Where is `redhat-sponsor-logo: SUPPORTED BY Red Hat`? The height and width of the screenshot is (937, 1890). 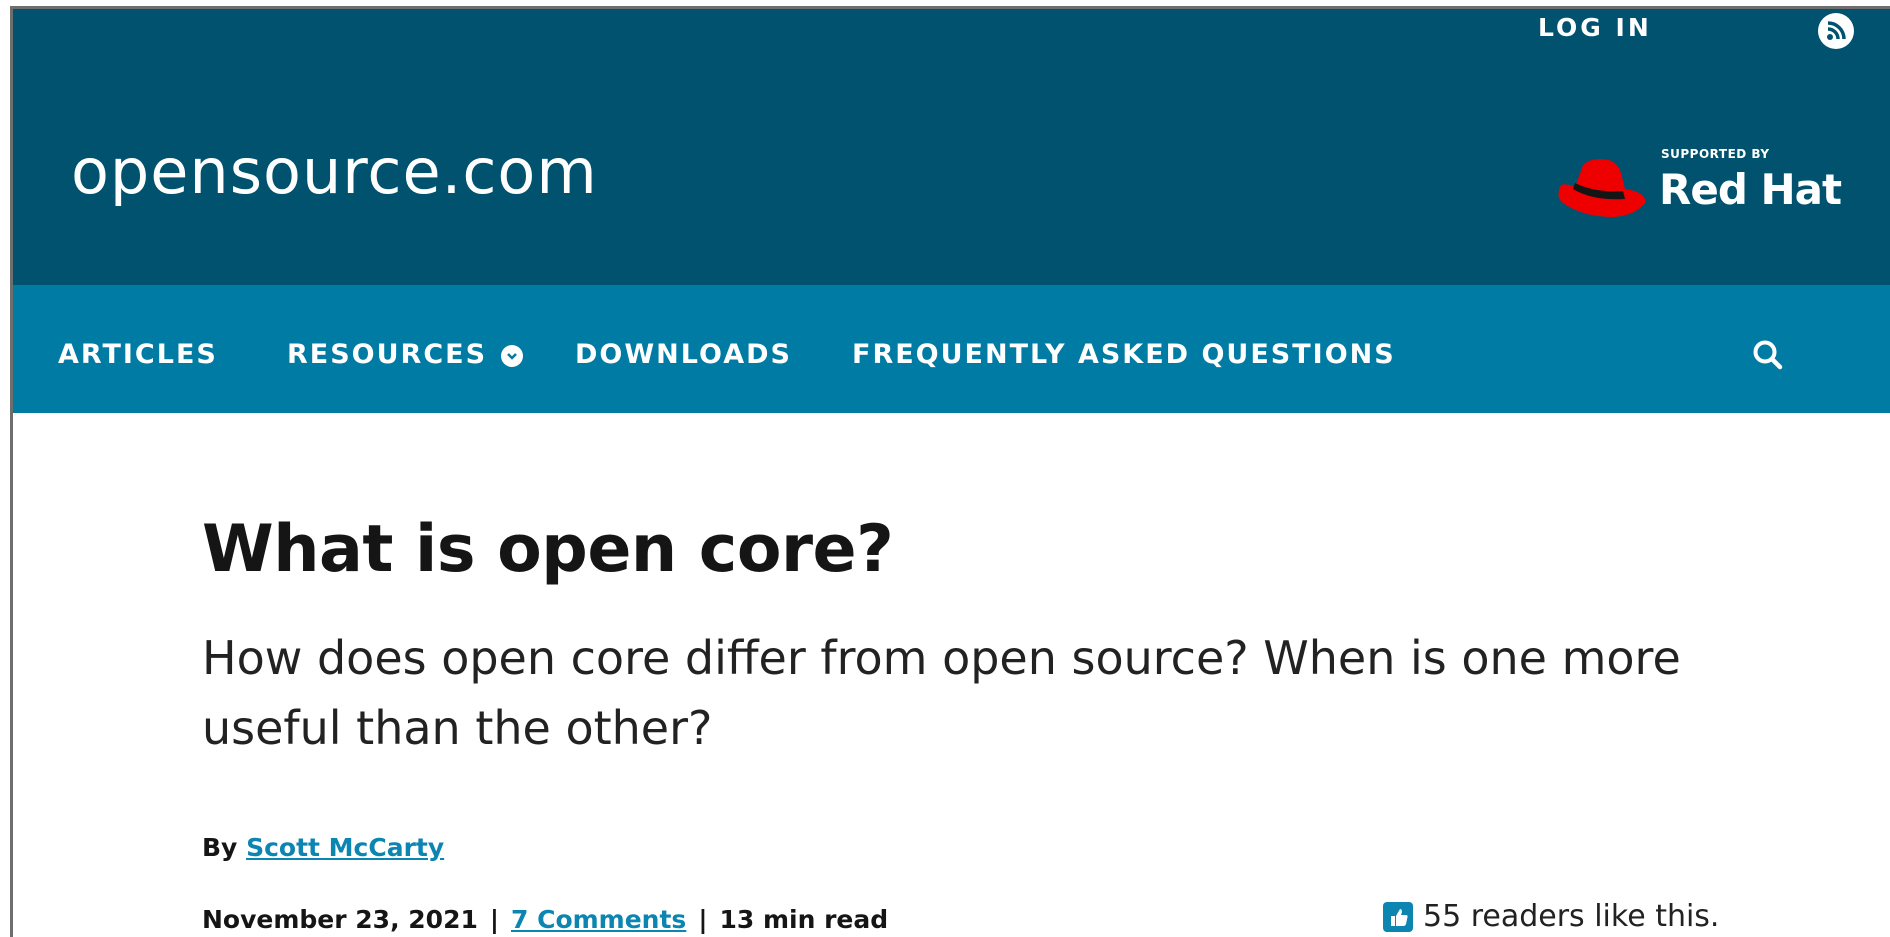 redhat-sponsor-logo: SUPPORTED BY Red Hat is located at coordinates (1703, 188).